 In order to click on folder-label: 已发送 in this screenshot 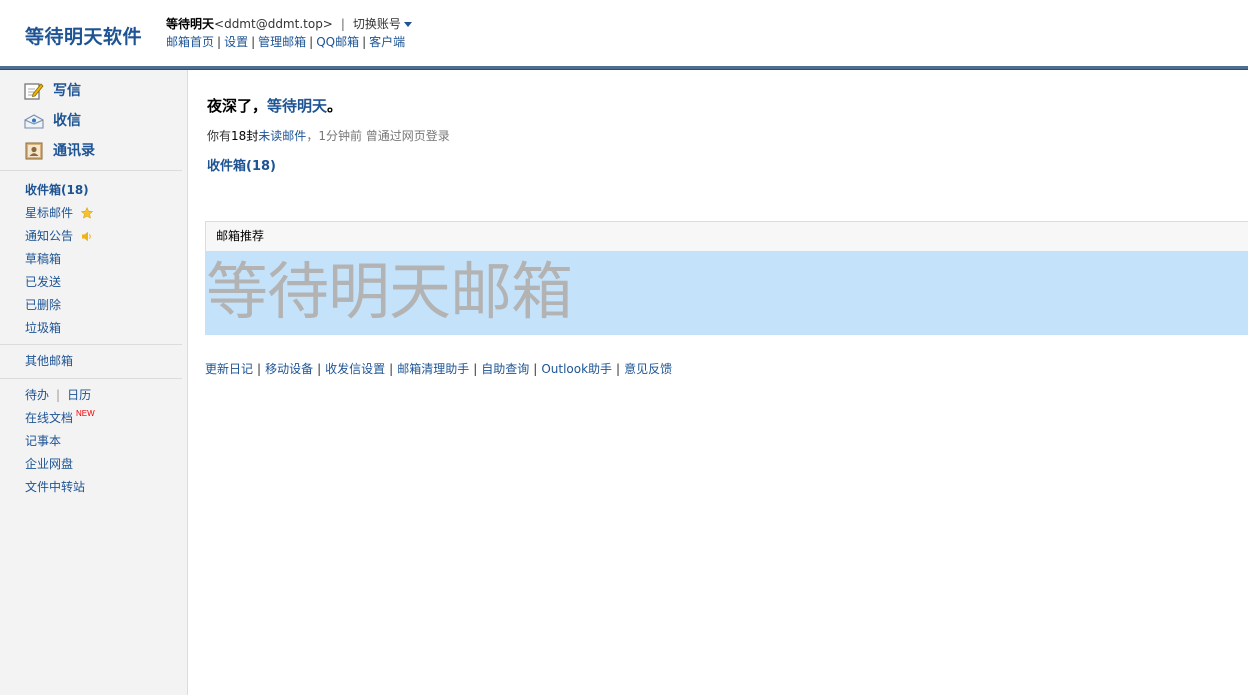, I will do `click(43, 282)`.